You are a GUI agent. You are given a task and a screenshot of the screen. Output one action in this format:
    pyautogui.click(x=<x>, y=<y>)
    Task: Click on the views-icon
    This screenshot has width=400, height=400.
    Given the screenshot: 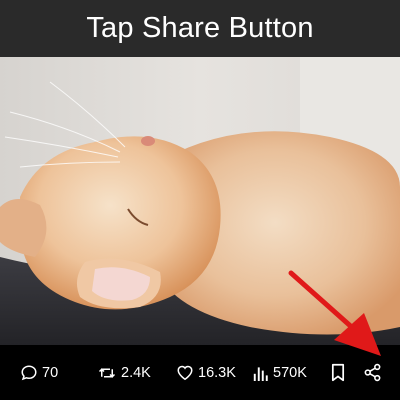 What is the action you would take?
    pyautogui.click(x=260, y=373)
    